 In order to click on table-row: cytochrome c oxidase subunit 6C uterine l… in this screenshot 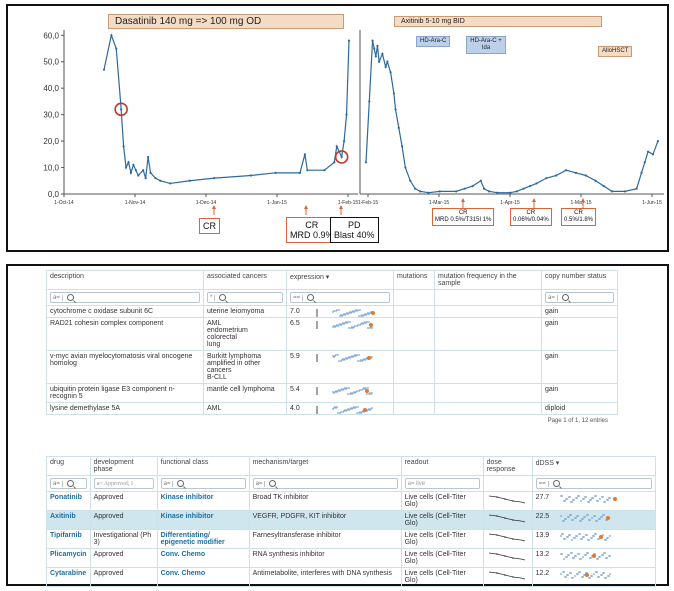, I will do `click(332, 311)`.